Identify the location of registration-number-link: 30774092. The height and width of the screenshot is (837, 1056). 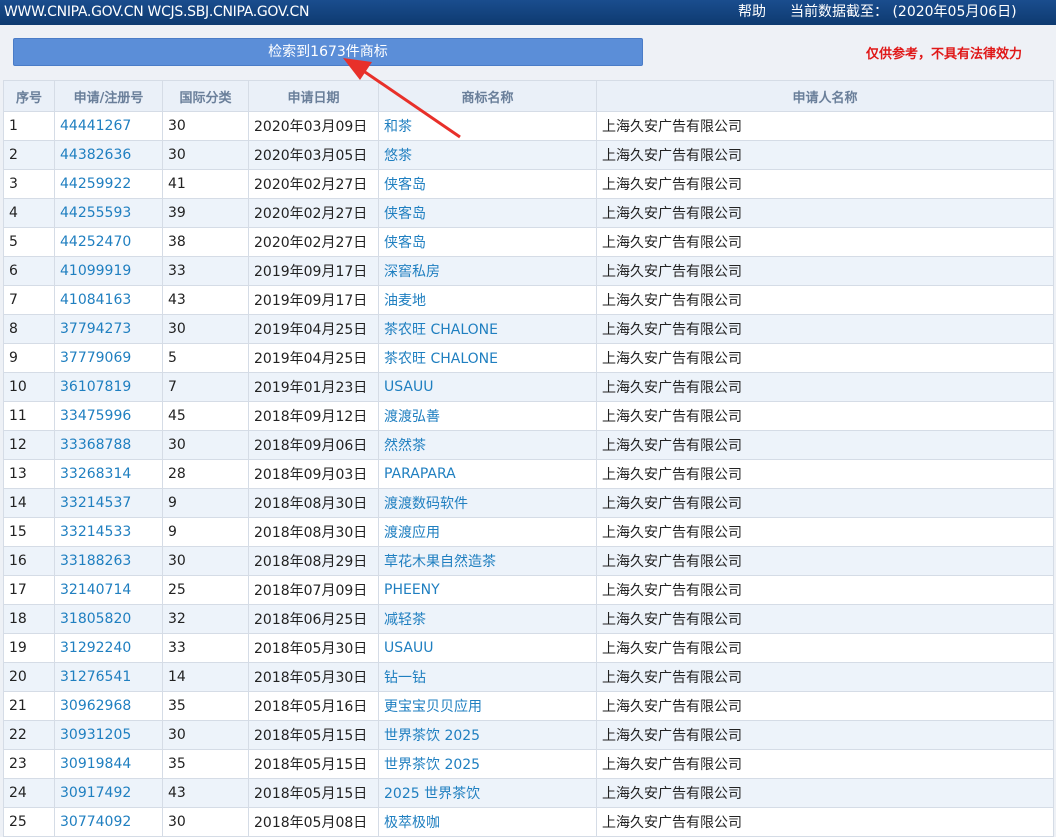
(108, 822).